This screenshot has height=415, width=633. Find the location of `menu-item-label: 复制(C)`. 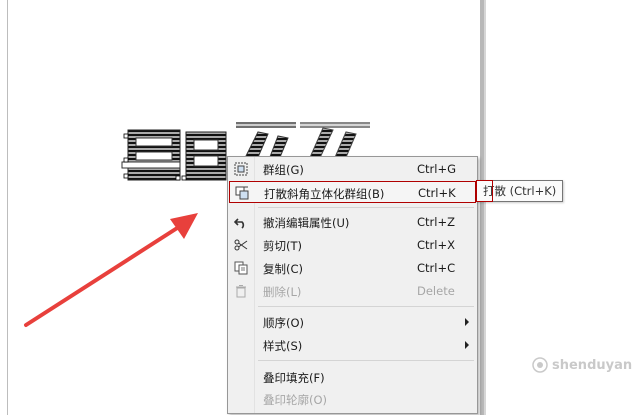

menu-item-label: 复制(C) is located at coordinates (283, 269).